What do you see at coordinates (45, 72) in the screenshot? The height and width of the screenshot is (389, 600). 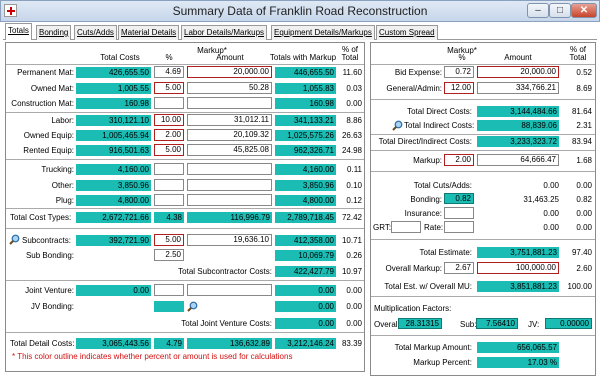 I see `row-label: Permanent Mat:` at bounding box center [45, 72].